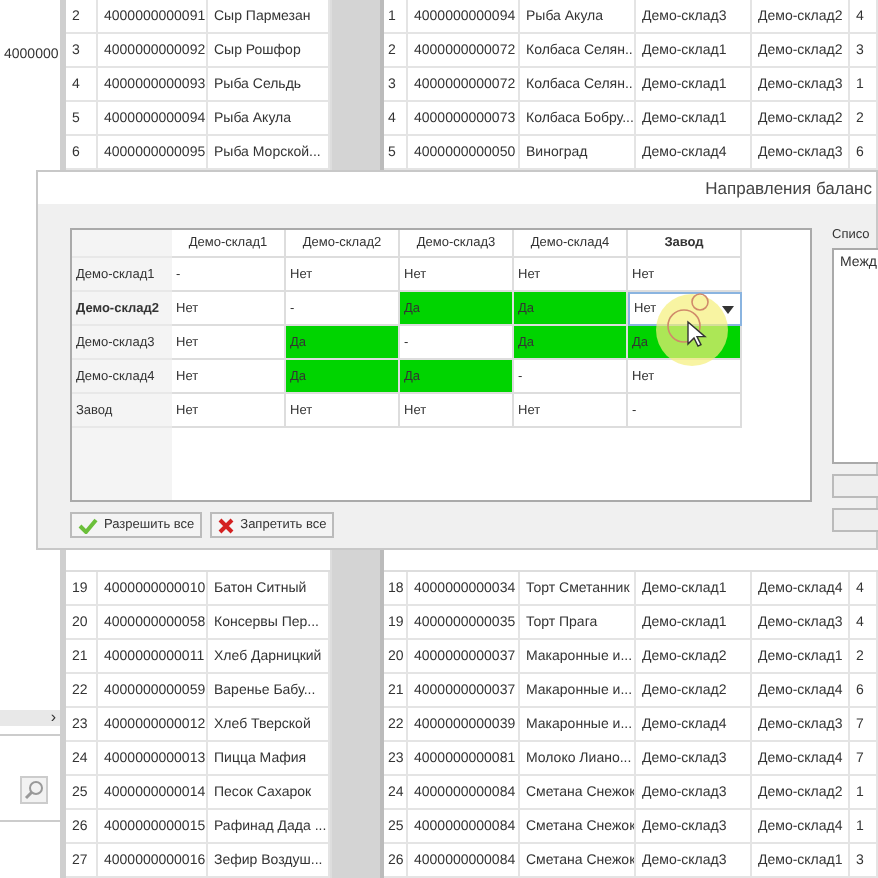 The height and width of the screenshot is (878, 878). What do you see at coordinates (55, 718) in the screenshot?
I see `scroll-arrow: ›` at bounding box center [55, 718].